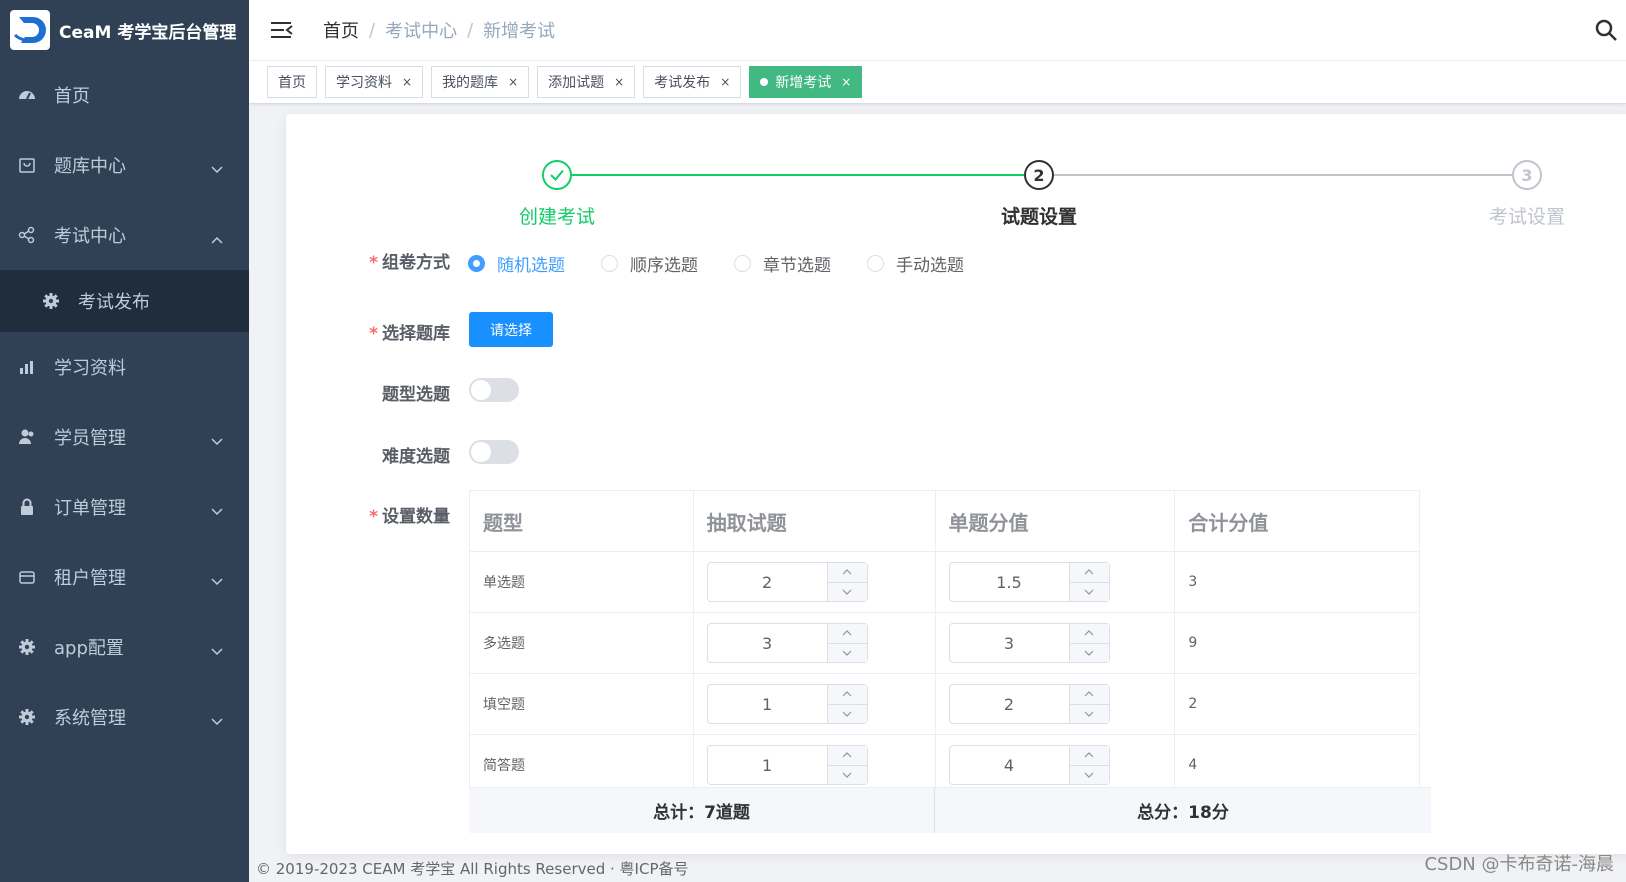 This screenshot has height=882, width=1626. What do you see at coordinates (124, 30) in the screenshot?
I see `logo: CeaM 考学宝后台管理` at bounding box center [124, 30].